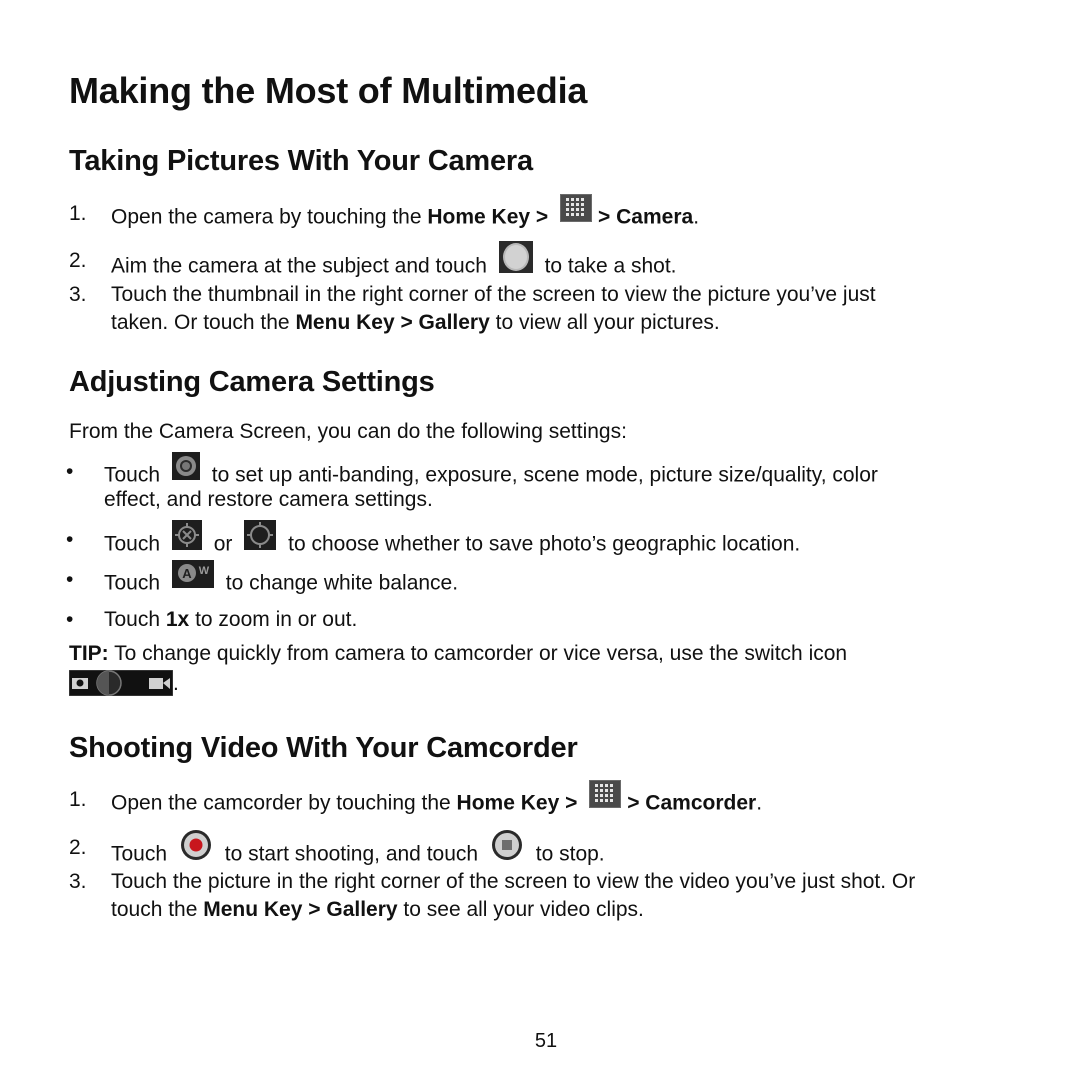  Describe the element at coordinates (507, 849) in the screenshot. I see `stop-icon` at that location.